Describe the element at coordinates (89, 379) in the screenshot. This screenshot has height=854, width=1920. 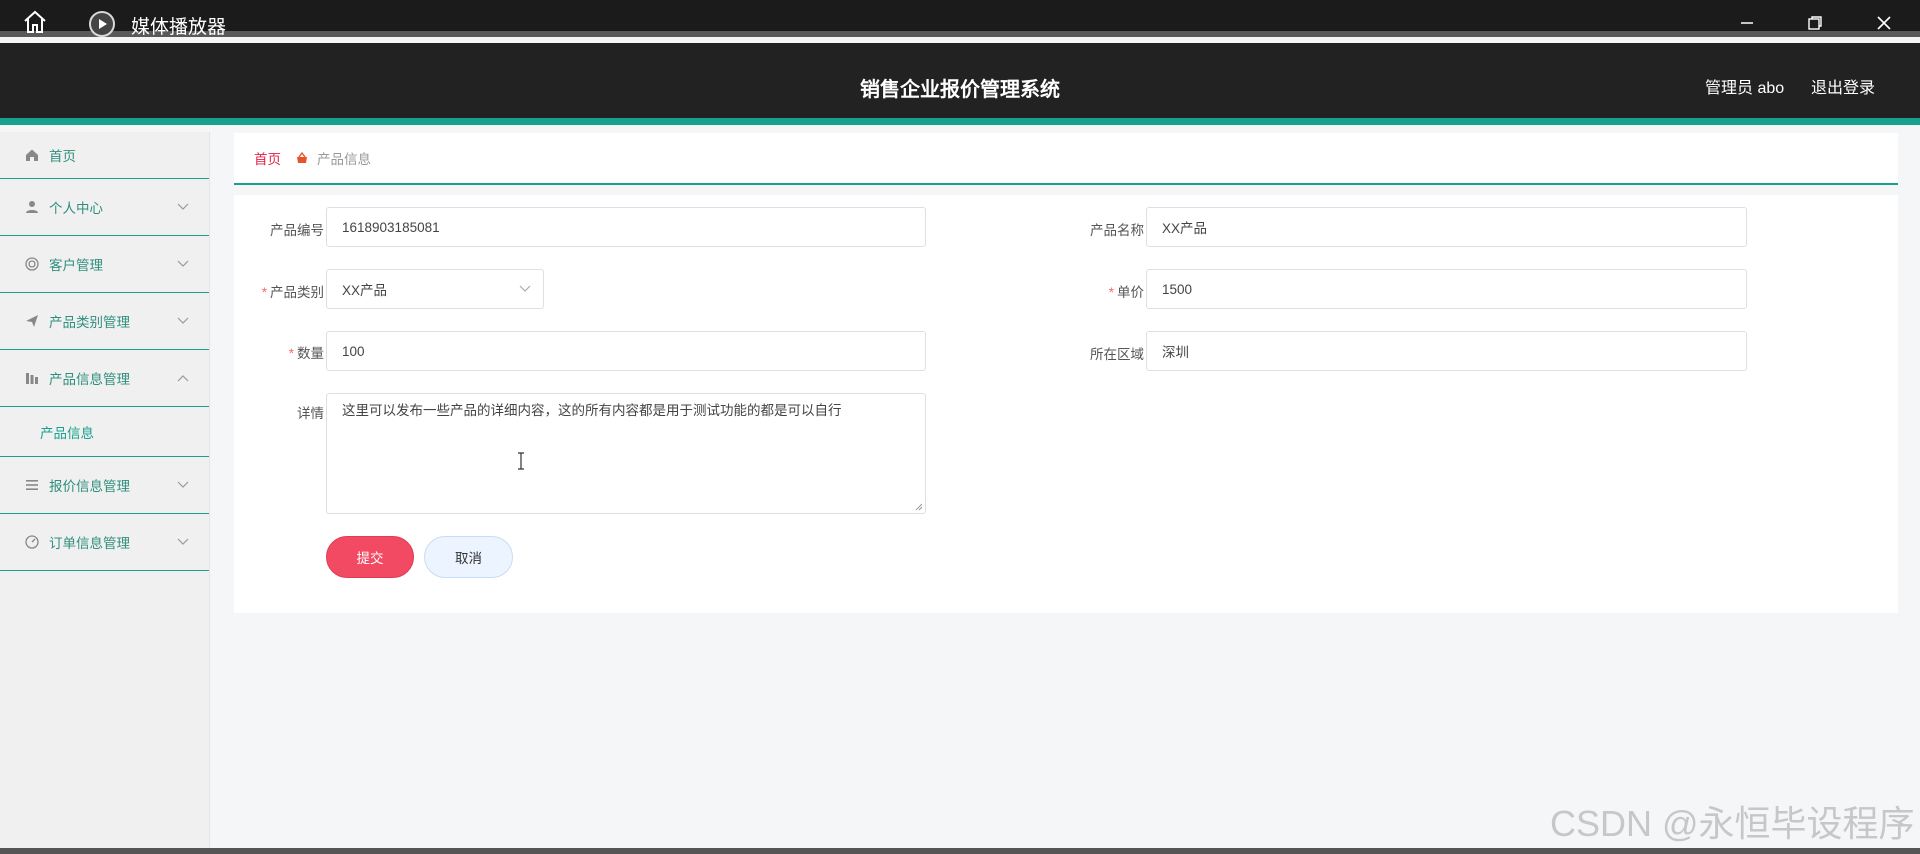
I see `sidebar-item-label: 产品信息管理` at that location.